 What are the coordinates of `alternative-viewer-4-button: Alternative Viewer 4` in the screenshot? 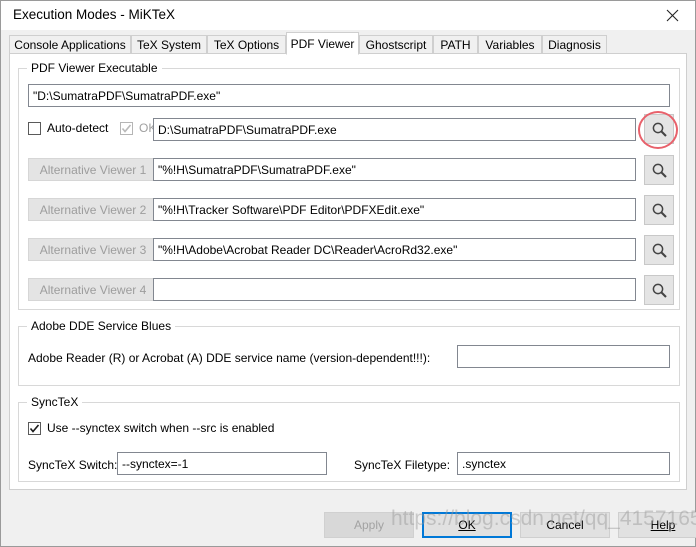 It's located at (93, 289).